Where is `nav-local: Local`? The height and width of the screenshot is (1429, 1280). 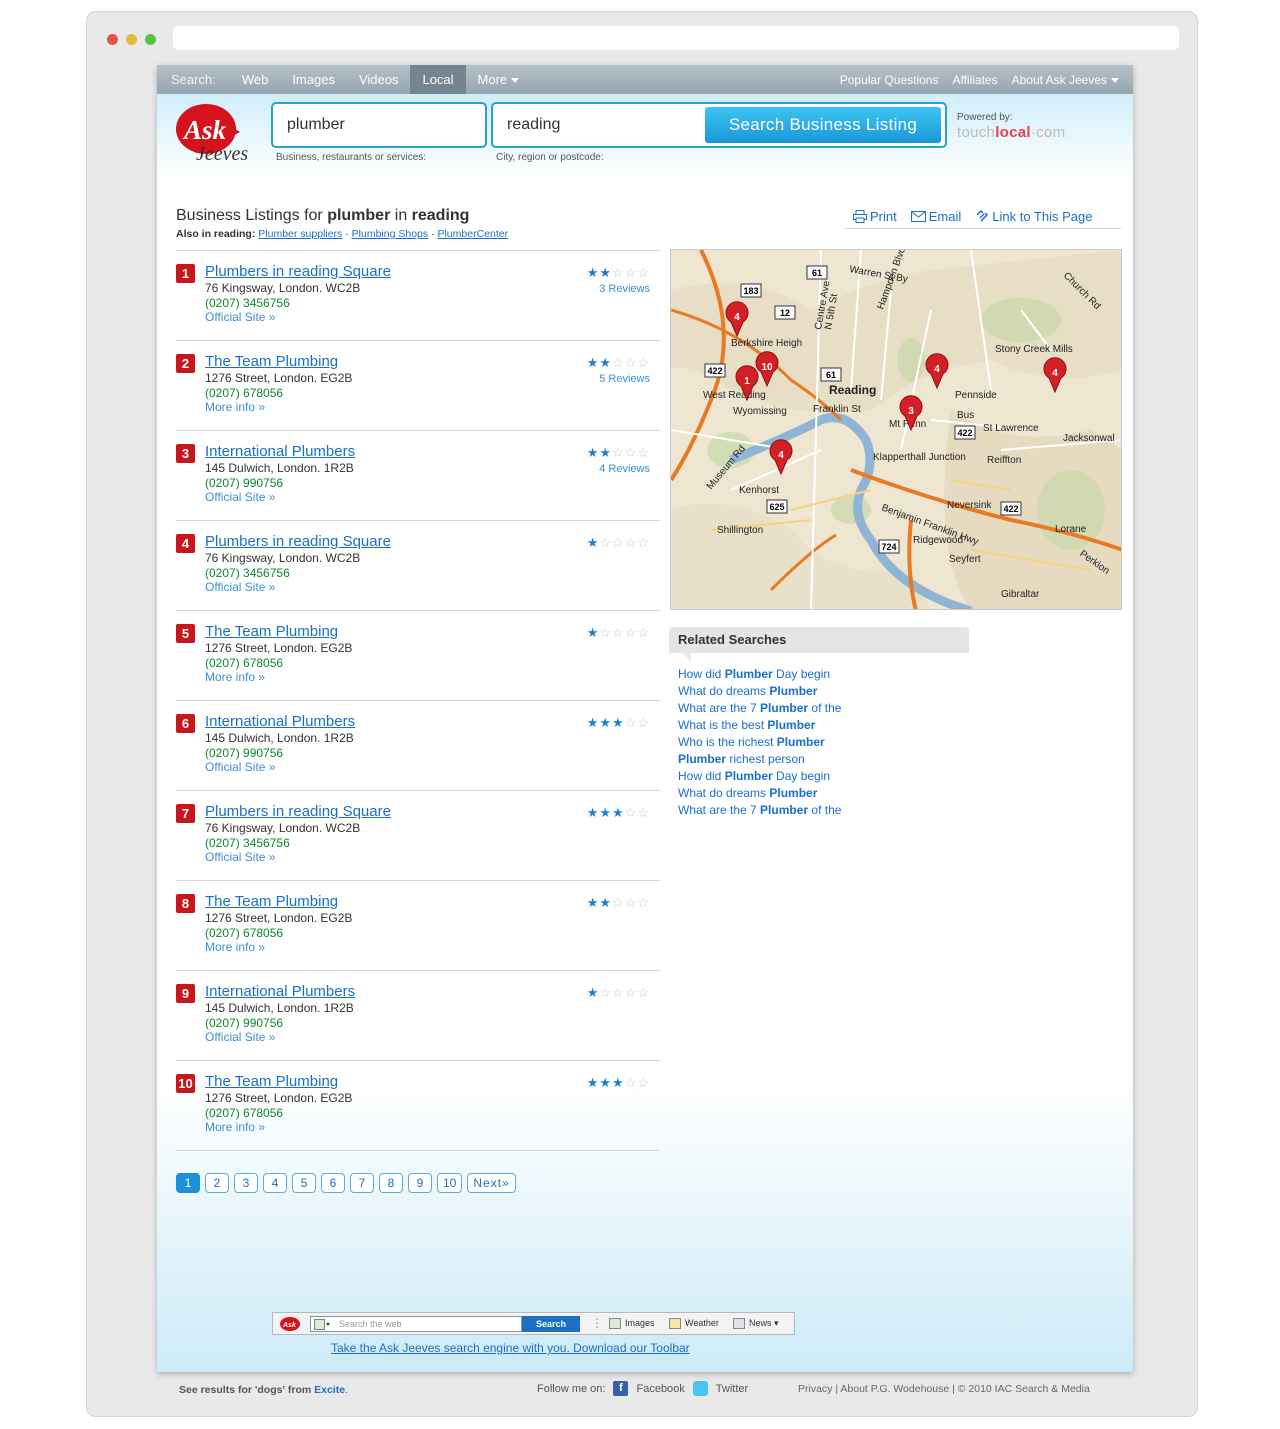 nav-local: Local is located at coordinates (438, 79).